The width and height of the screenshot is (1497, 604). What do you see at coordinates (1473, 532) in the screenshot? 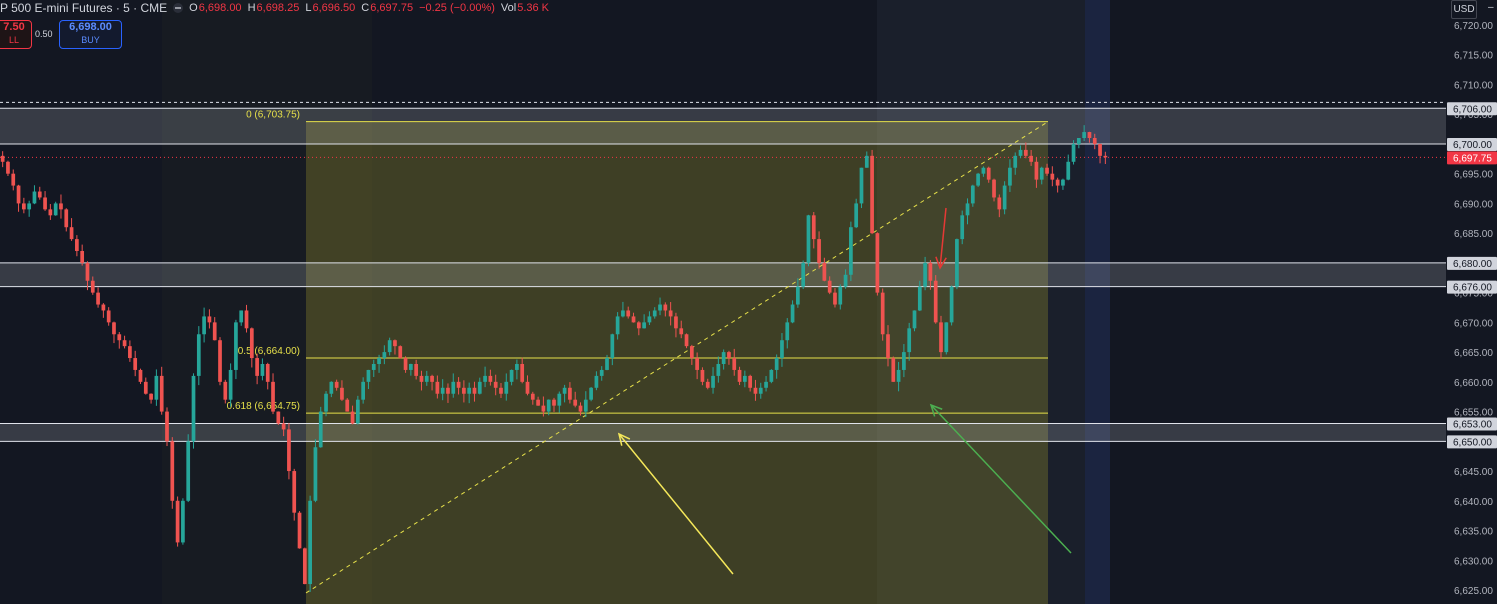
I see `price-tick-label: 6,635.00` at bounding box center [1473, 532].